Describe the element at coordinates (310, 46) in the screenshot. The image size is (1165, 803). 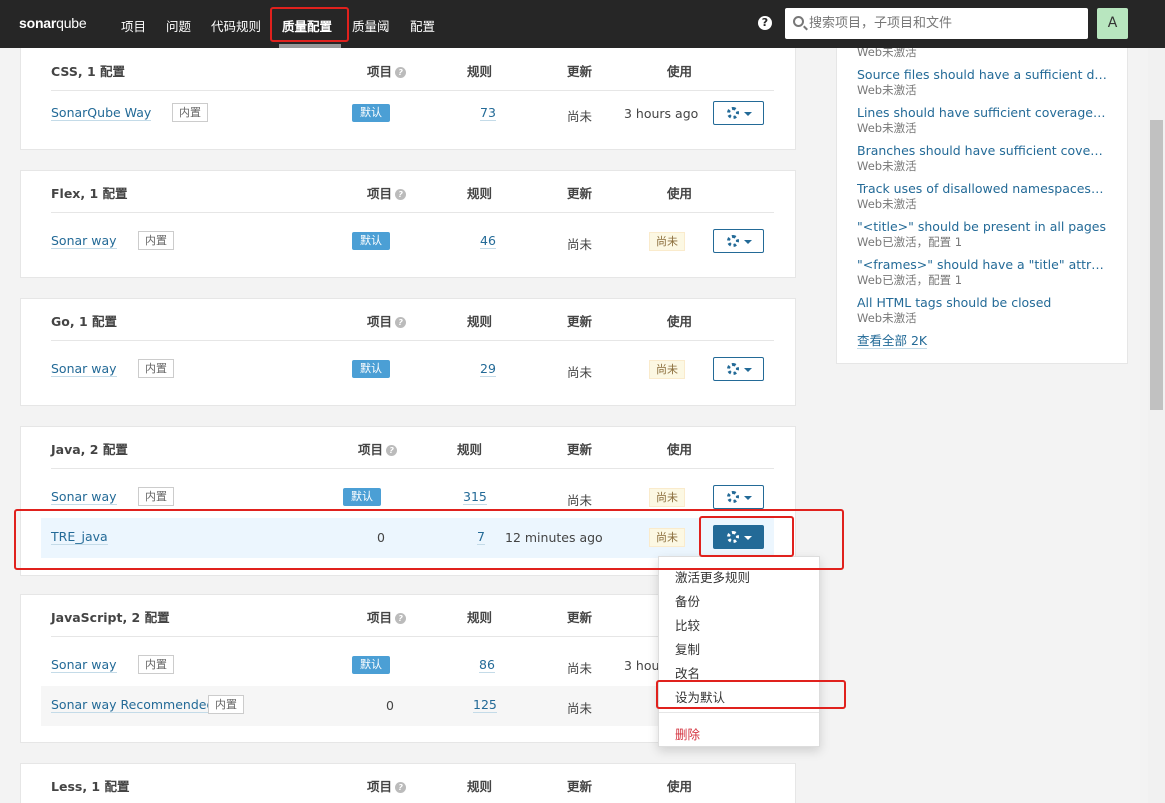
I see `active-tab-indicator` at that location.